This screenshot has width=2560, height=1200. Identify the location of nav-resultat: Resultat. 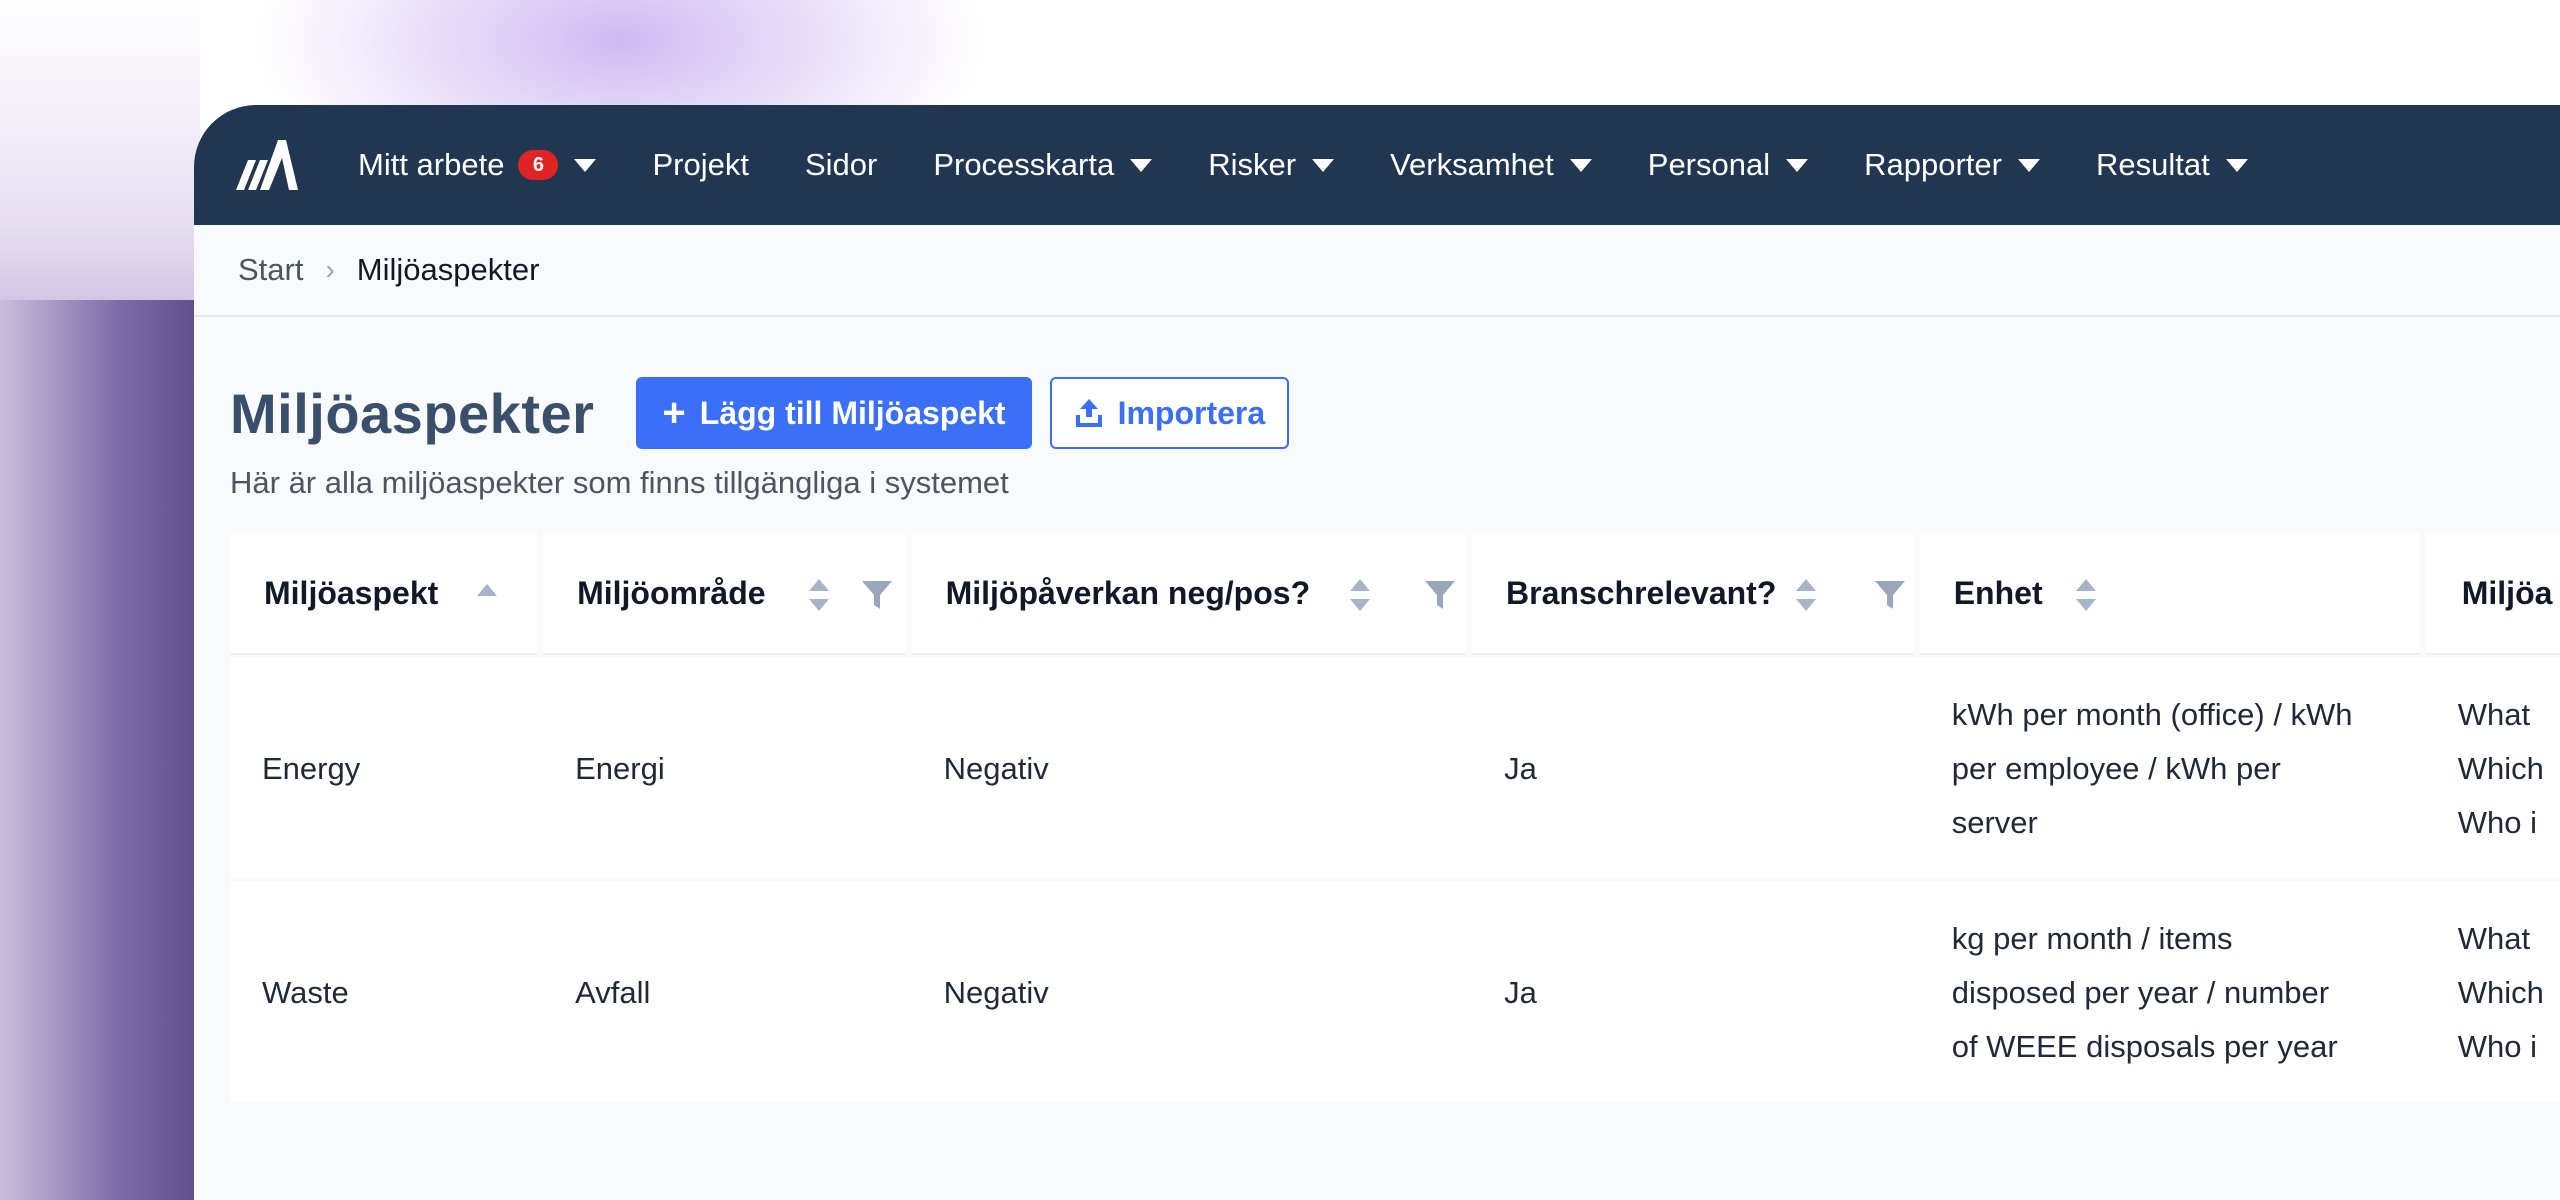
(2172, 165).